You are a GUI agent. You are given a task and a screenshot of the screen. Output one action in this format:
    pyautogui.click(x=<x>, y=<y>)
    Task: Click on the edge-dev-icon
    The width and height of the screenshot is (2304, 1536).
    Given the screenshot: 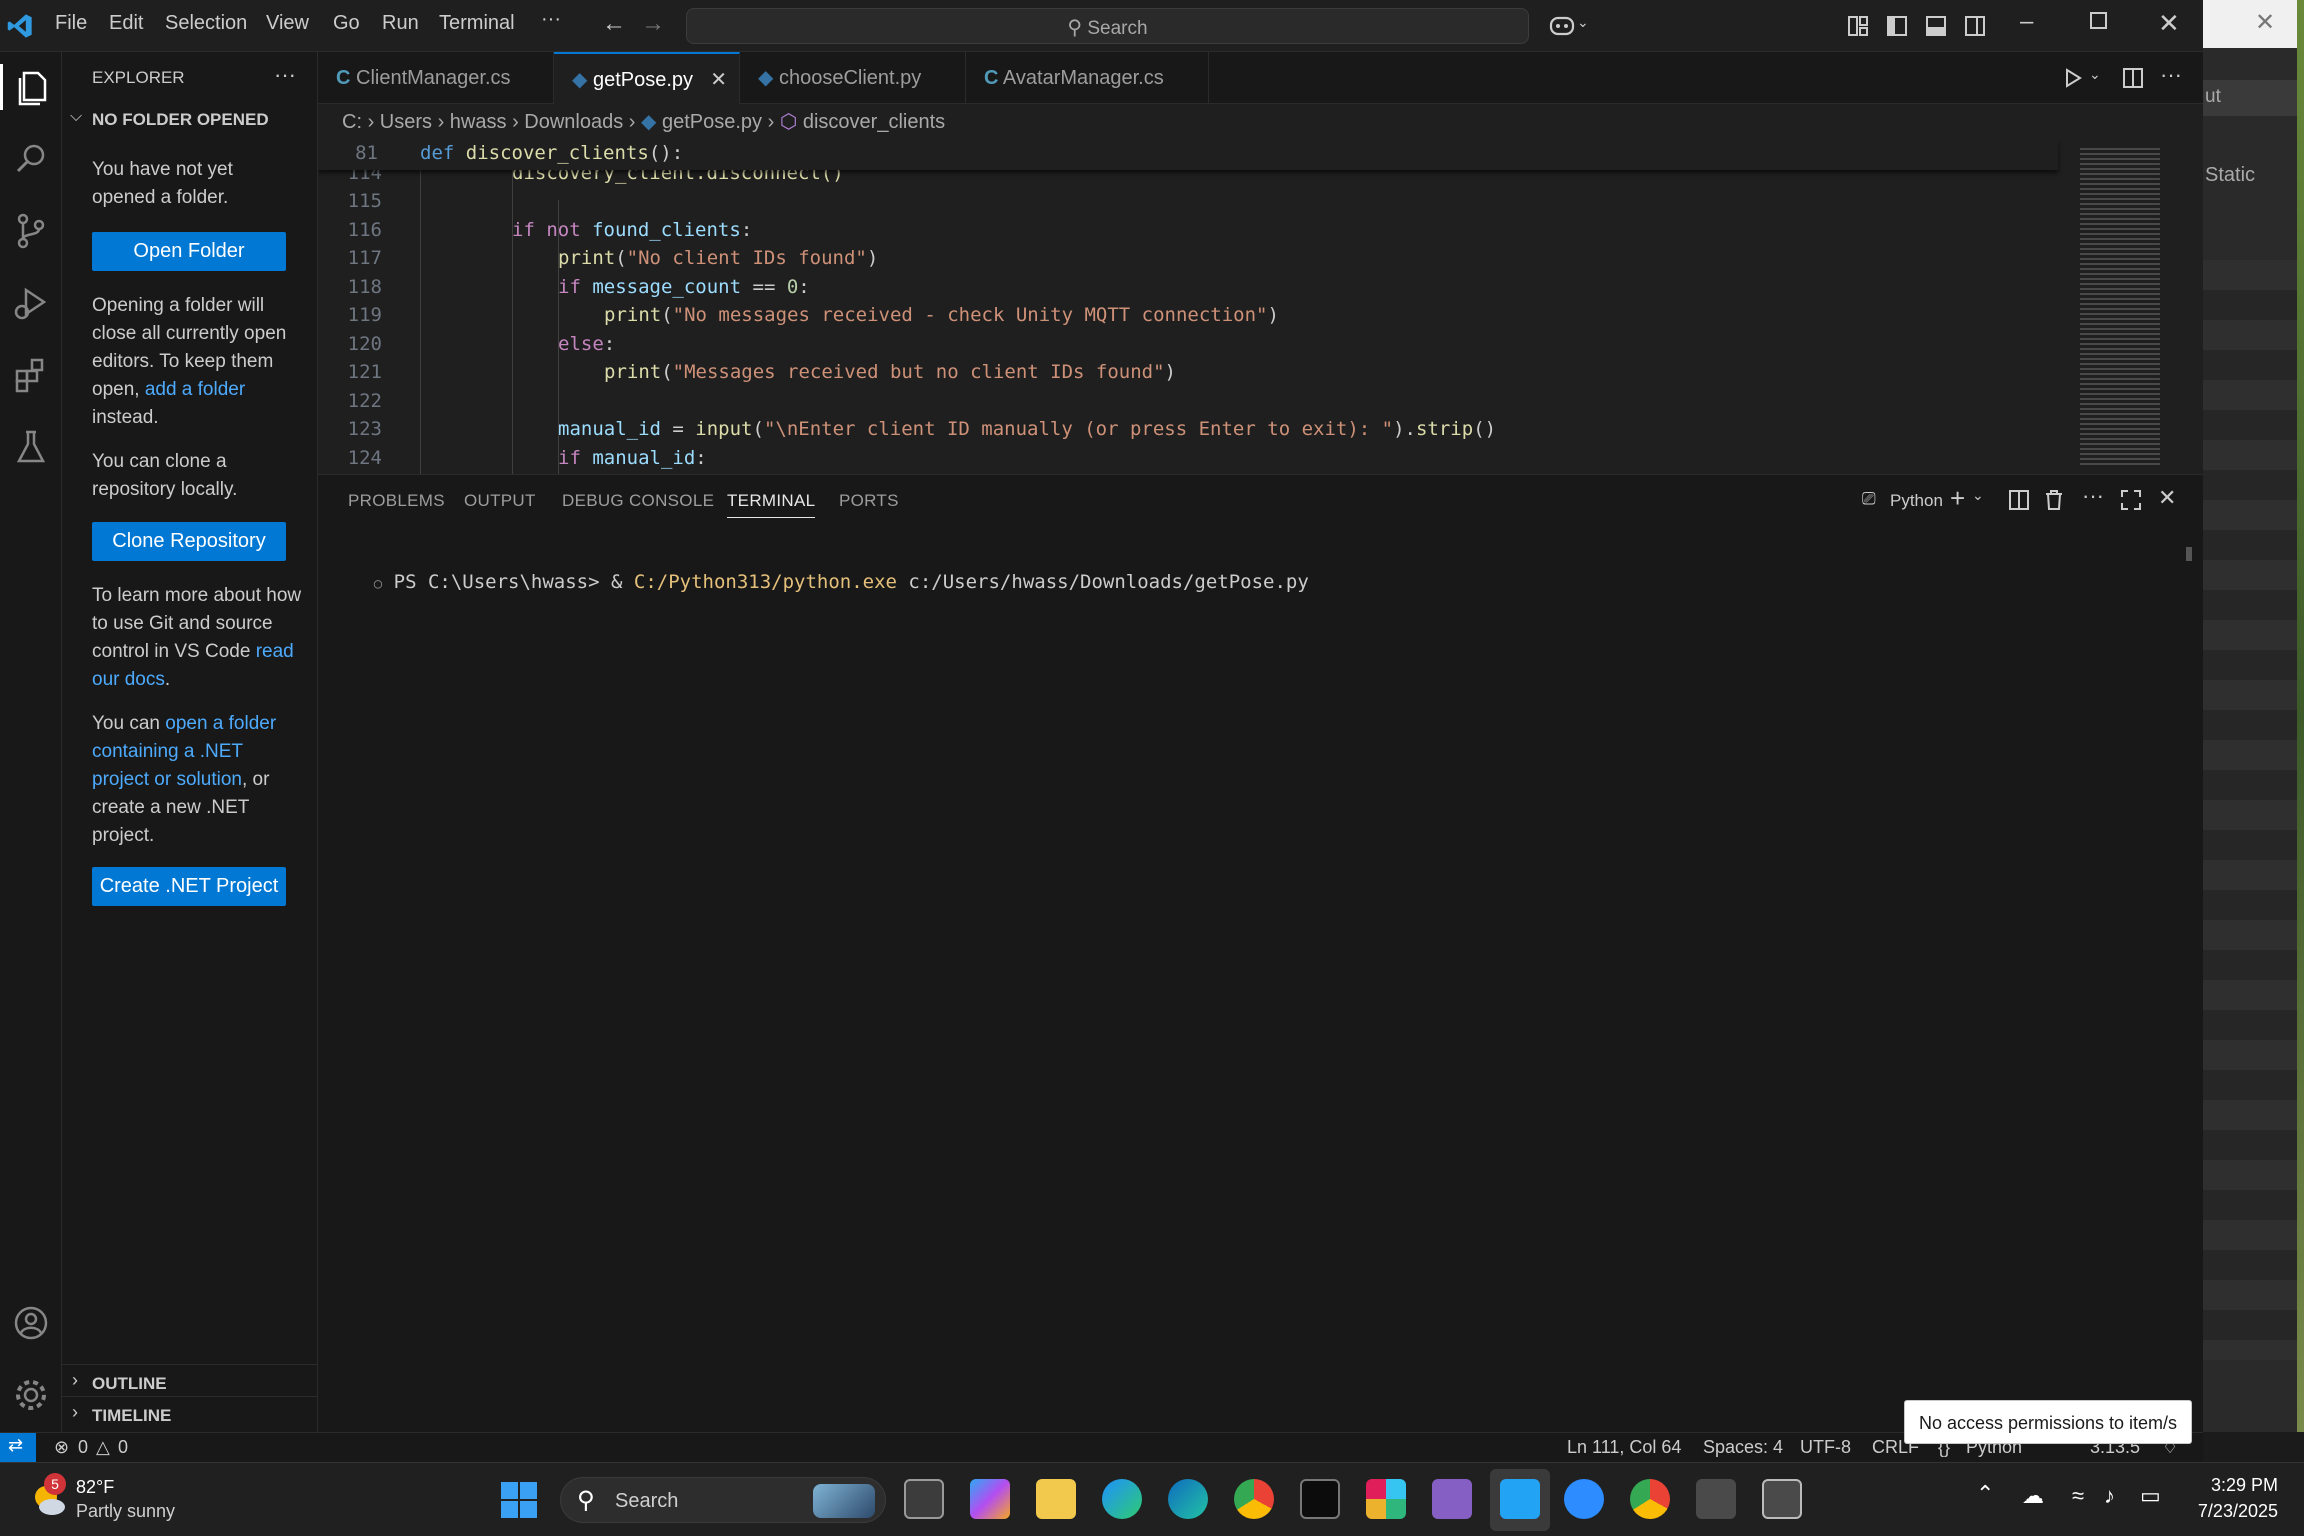 What is the action you would take?
    pyautogui.click(x=1188, y=1499)
    